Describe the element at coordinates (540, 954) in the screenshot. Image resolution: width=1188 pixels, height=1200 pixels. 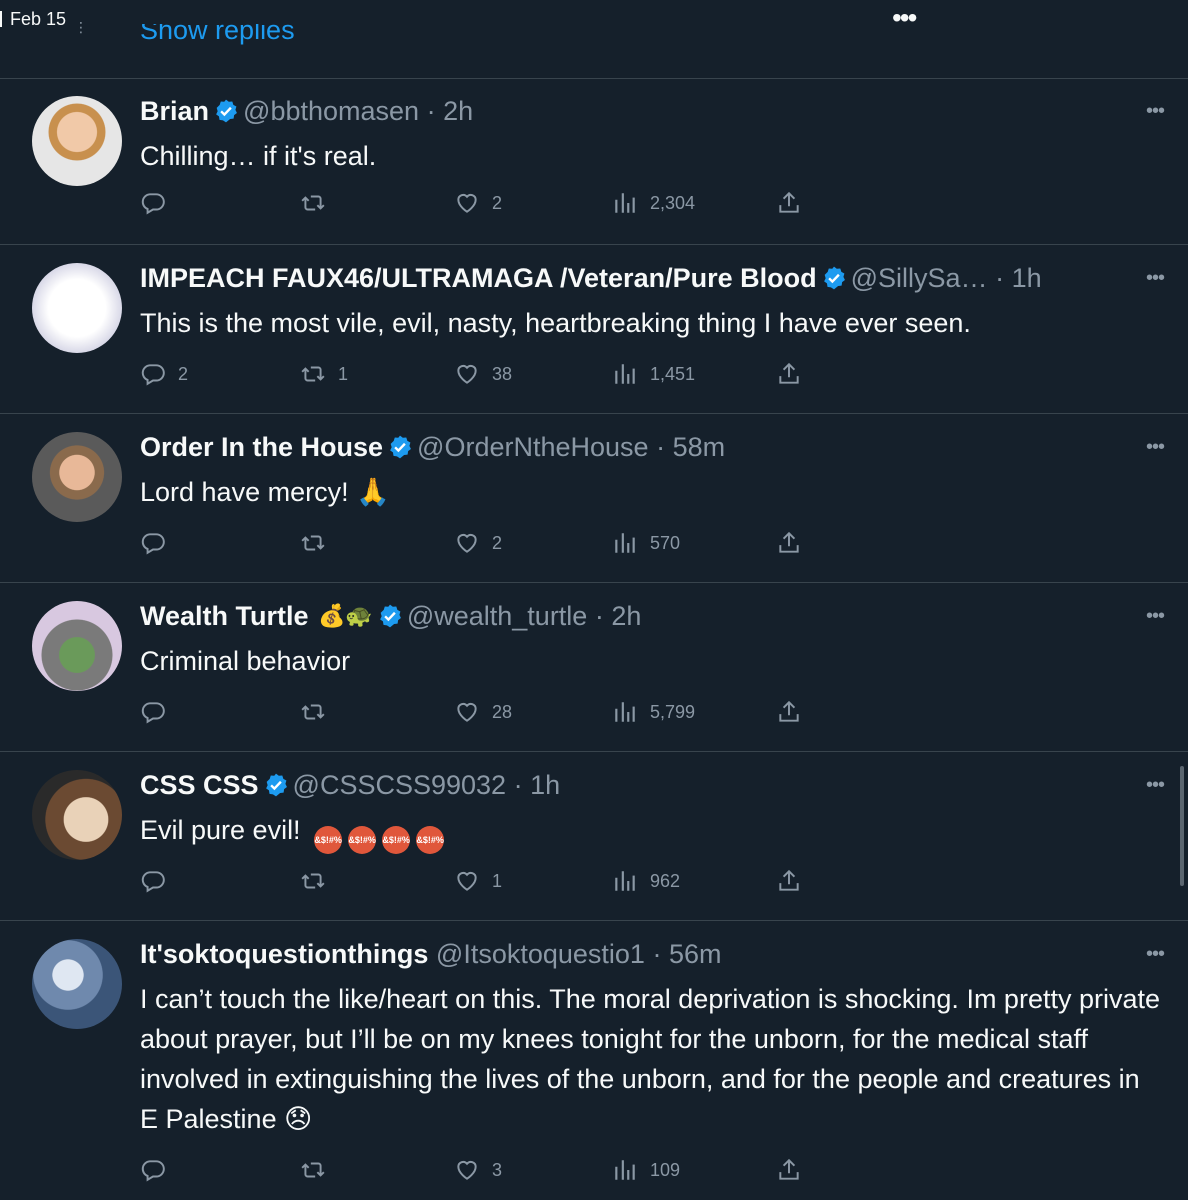
I see `handle: @Itsoktoquestio1` at that location.